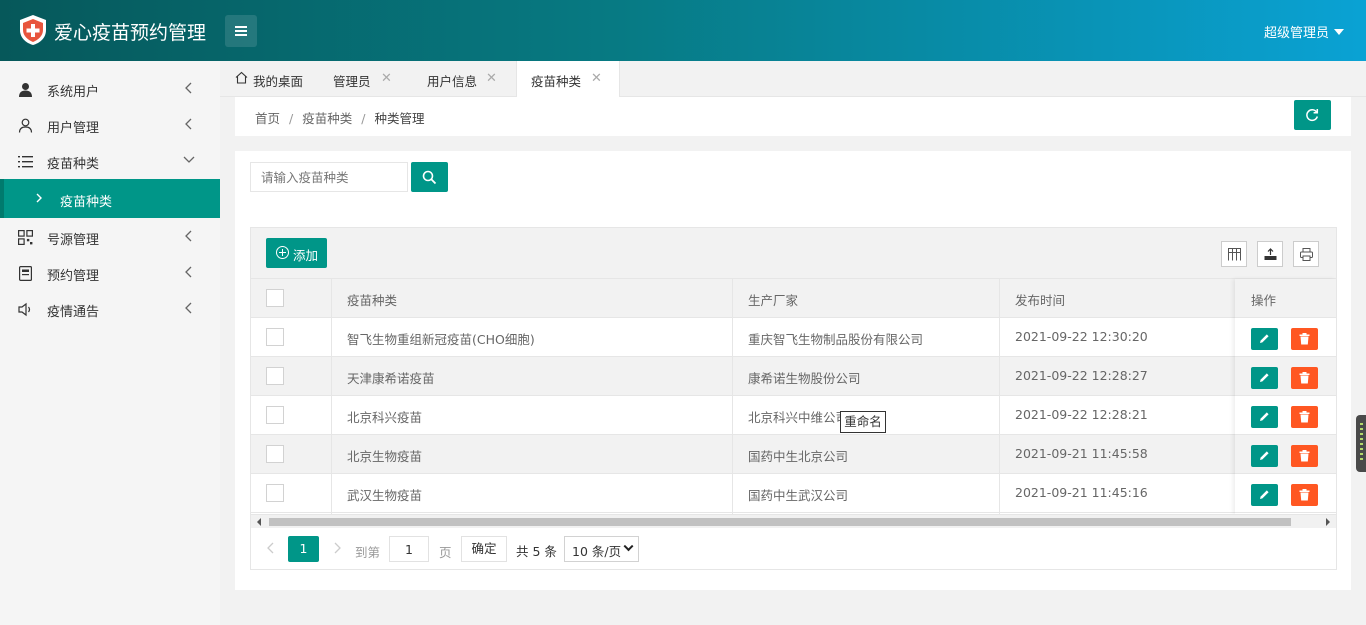  What do you see at coordinates (303, 549) in the screenshot?
I see `page-current: 1` at bounding box center [303, 549].